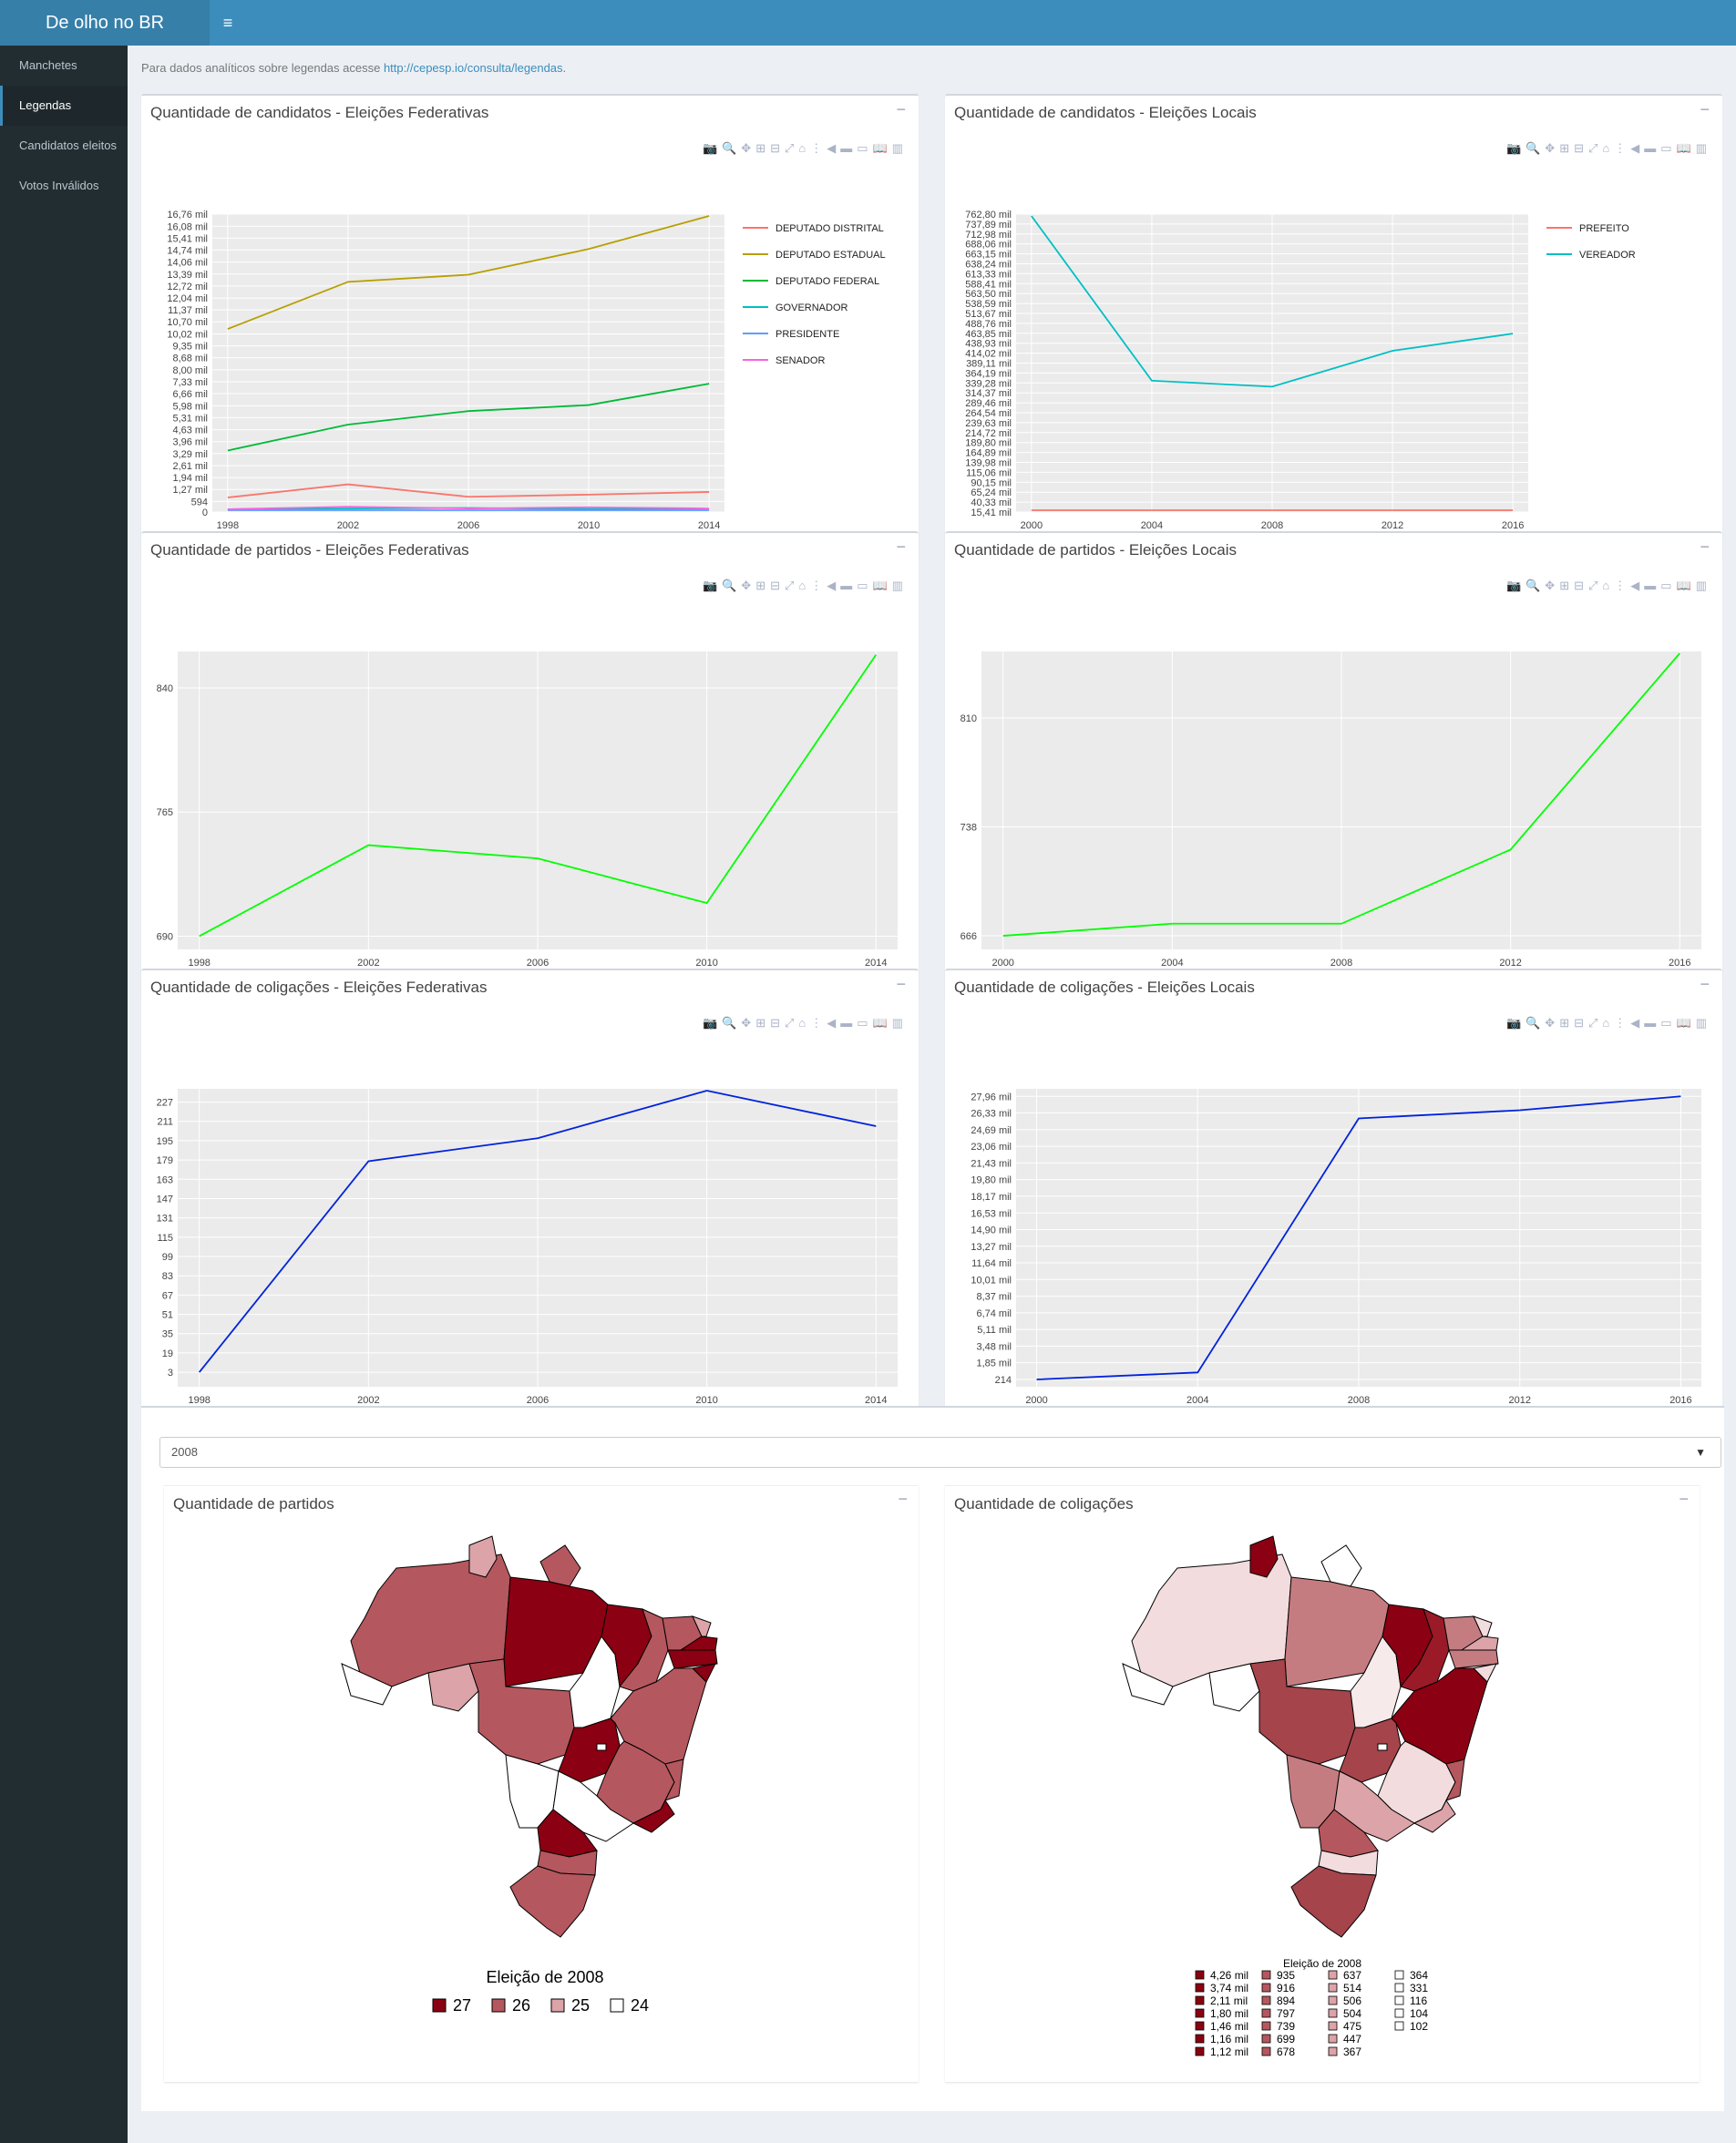 The width and height of the screenshot is (1736, 2143). What do you see at coordinates (940, 1452) in the screenshot?
I see `year-select: 2008 ▼` at bounding box center [940, 1452].